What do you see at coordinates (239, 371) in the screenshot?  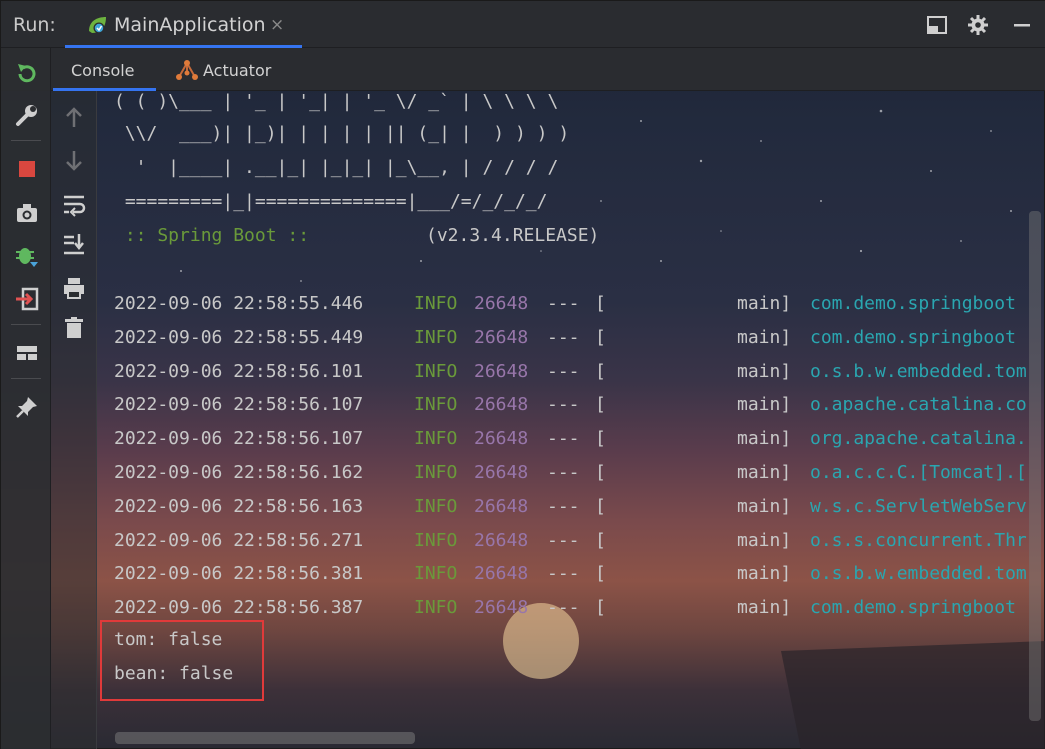 I see `log-ts: 2022-09-06 22:58:56.101` at bounding box center [239, 371].